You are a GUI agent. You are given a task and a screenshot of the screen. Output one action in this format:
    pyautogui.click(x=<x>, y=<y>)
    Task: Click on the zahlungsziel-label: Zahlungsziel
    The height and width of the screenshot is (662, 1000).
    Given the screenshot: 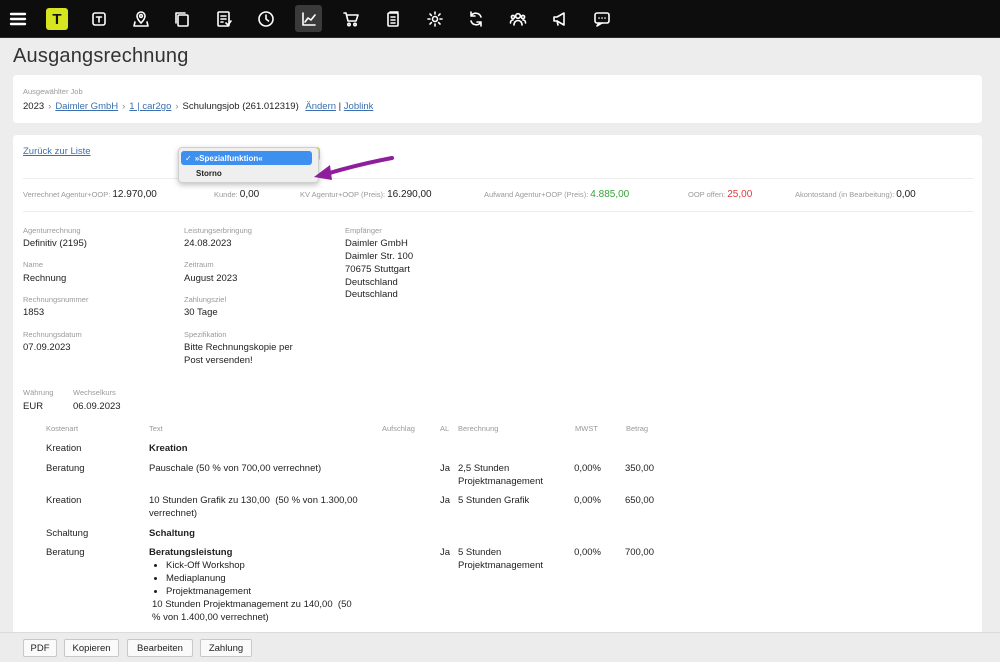 What is the action you would take?
    pyautogui.click(x=205, y=299)
    